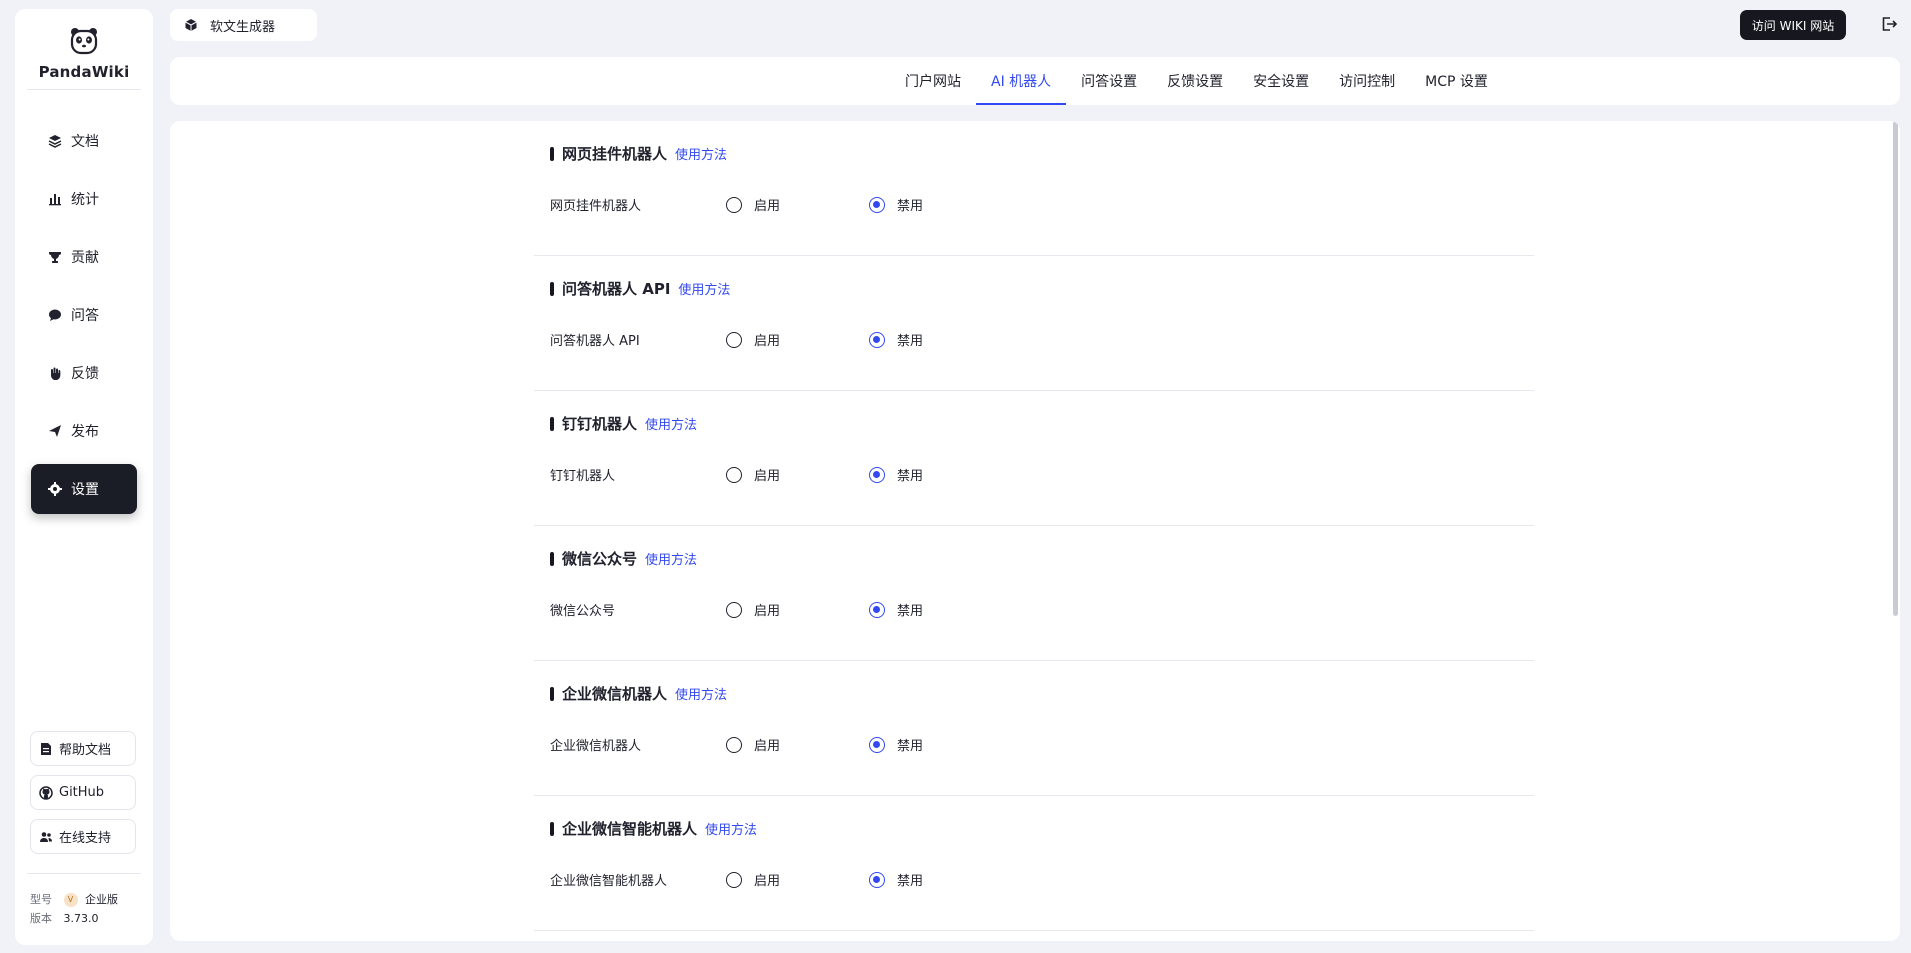  I want to click on sidebar-item-label: 统计, so click(85, 200).